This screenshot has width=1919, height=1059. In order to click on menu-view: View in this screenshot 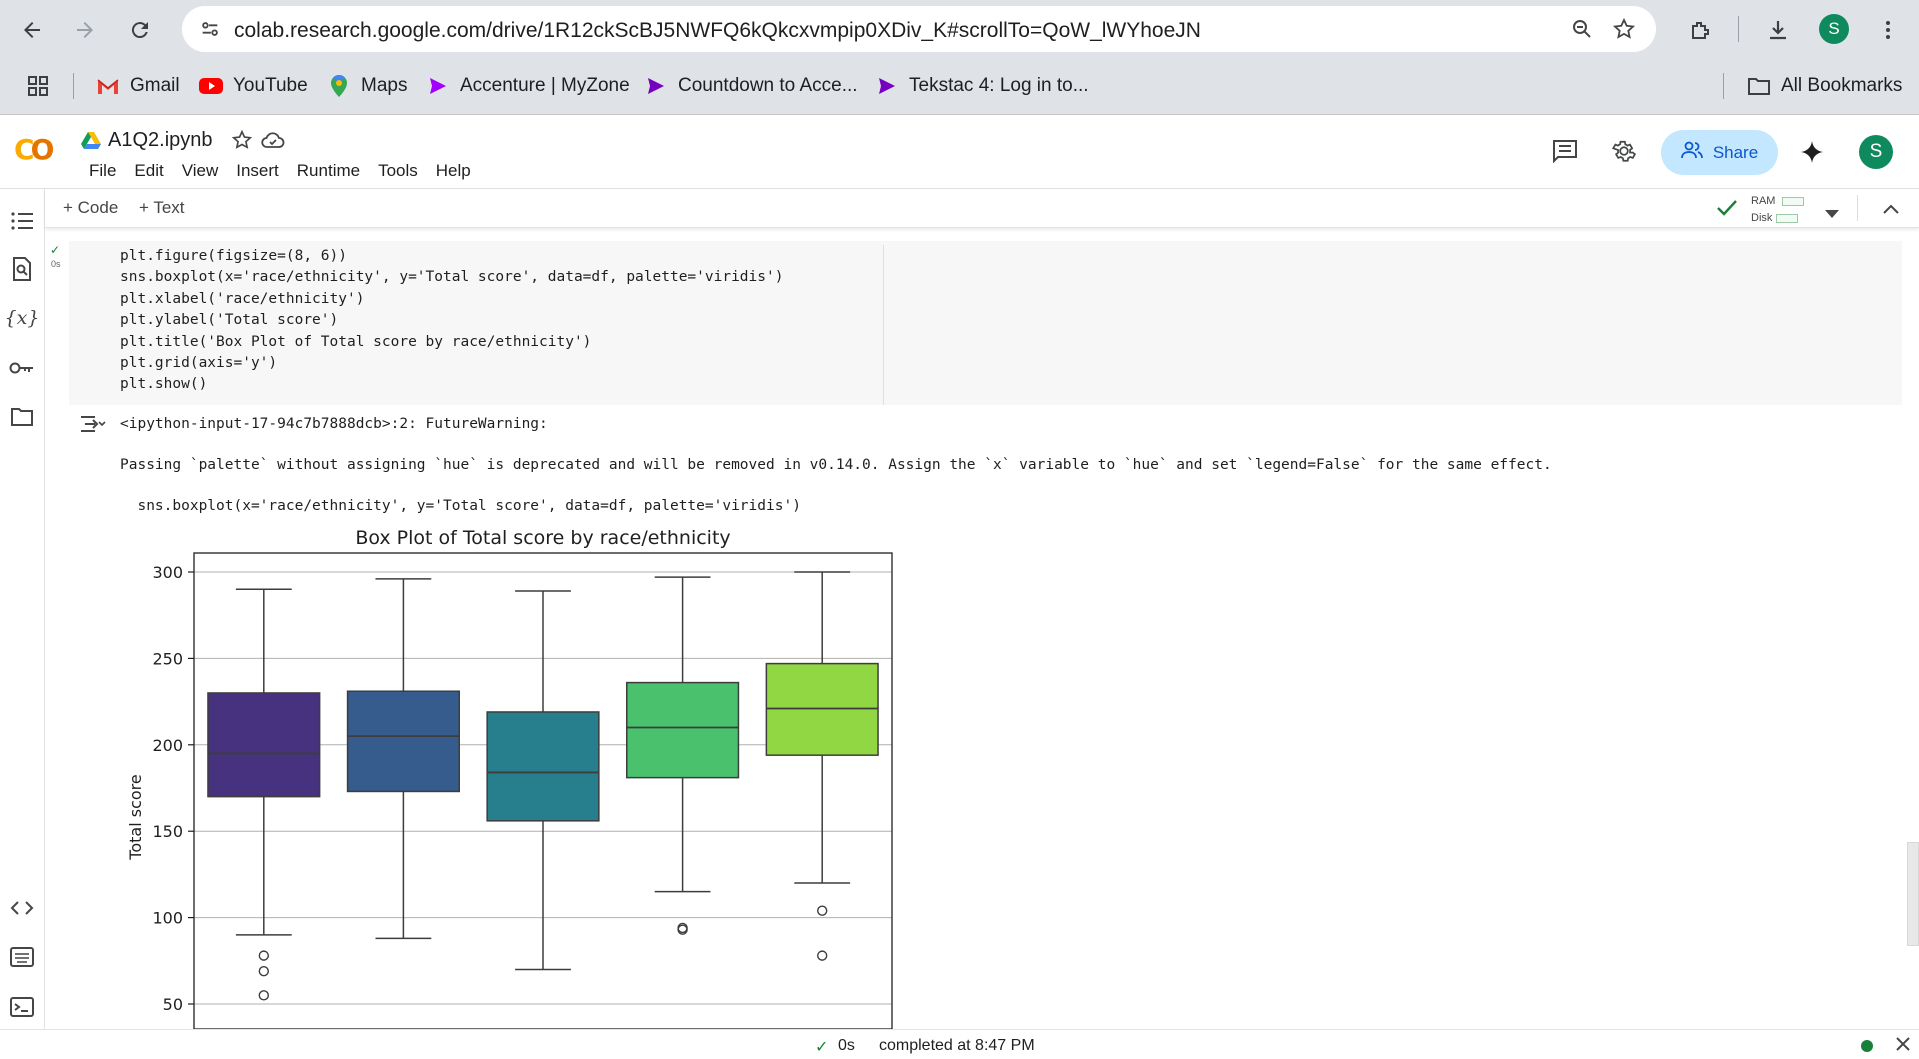, I will do `click(200, 171)`.